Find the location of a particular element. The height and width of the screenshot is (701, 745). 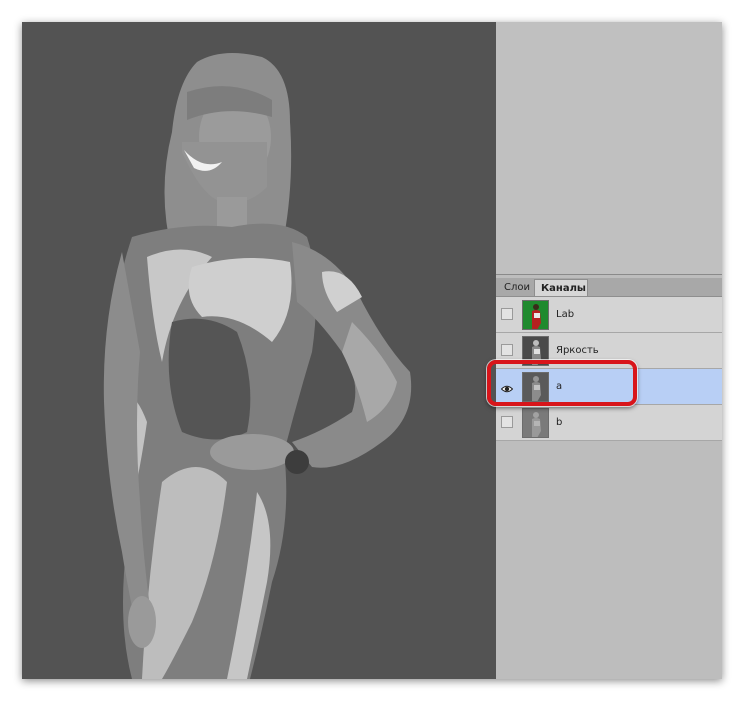

panel-tab-bar: Слои Каналы is located at coordinates (609, 287).